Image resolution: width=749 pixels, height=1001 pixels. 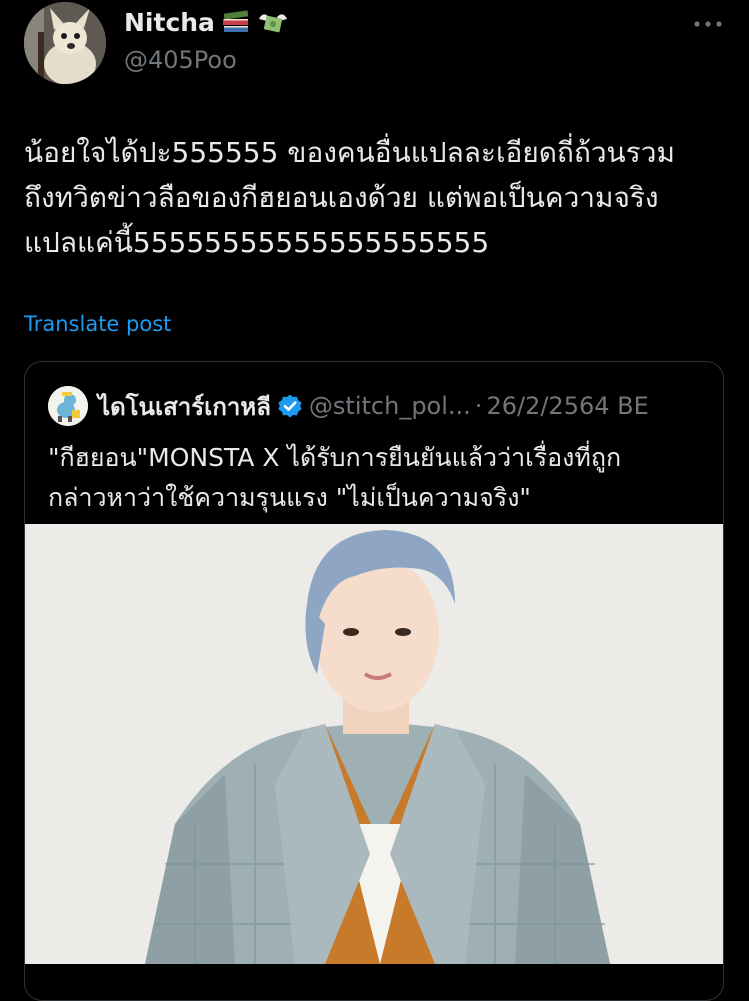 What do you see at coordinates (97, 324) in the screenshot?
I see `translate-post-link: Translate post` at bounding box center [97, 324].